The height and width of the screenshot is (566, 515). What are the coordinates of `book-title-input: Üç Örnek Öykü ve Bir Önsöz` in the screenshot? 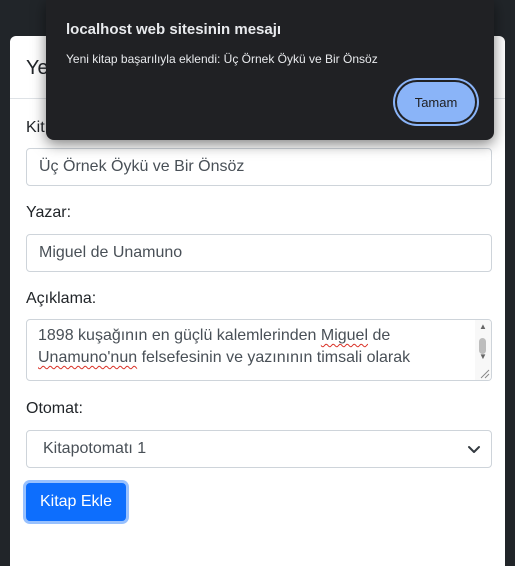 It's located at (259, 167).